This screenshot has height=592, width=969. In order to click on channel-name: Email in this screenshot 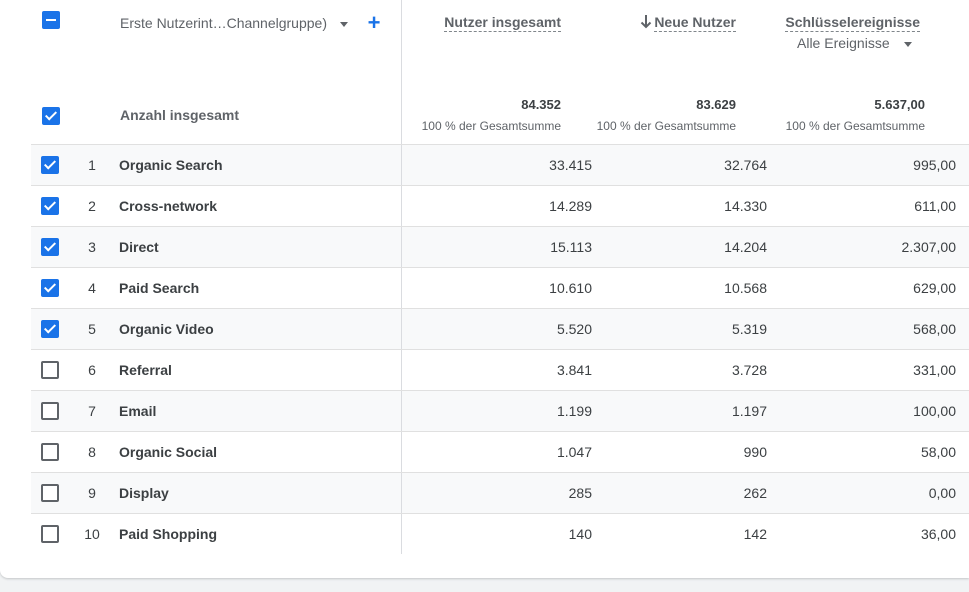, I will do `click(138, 411)`.